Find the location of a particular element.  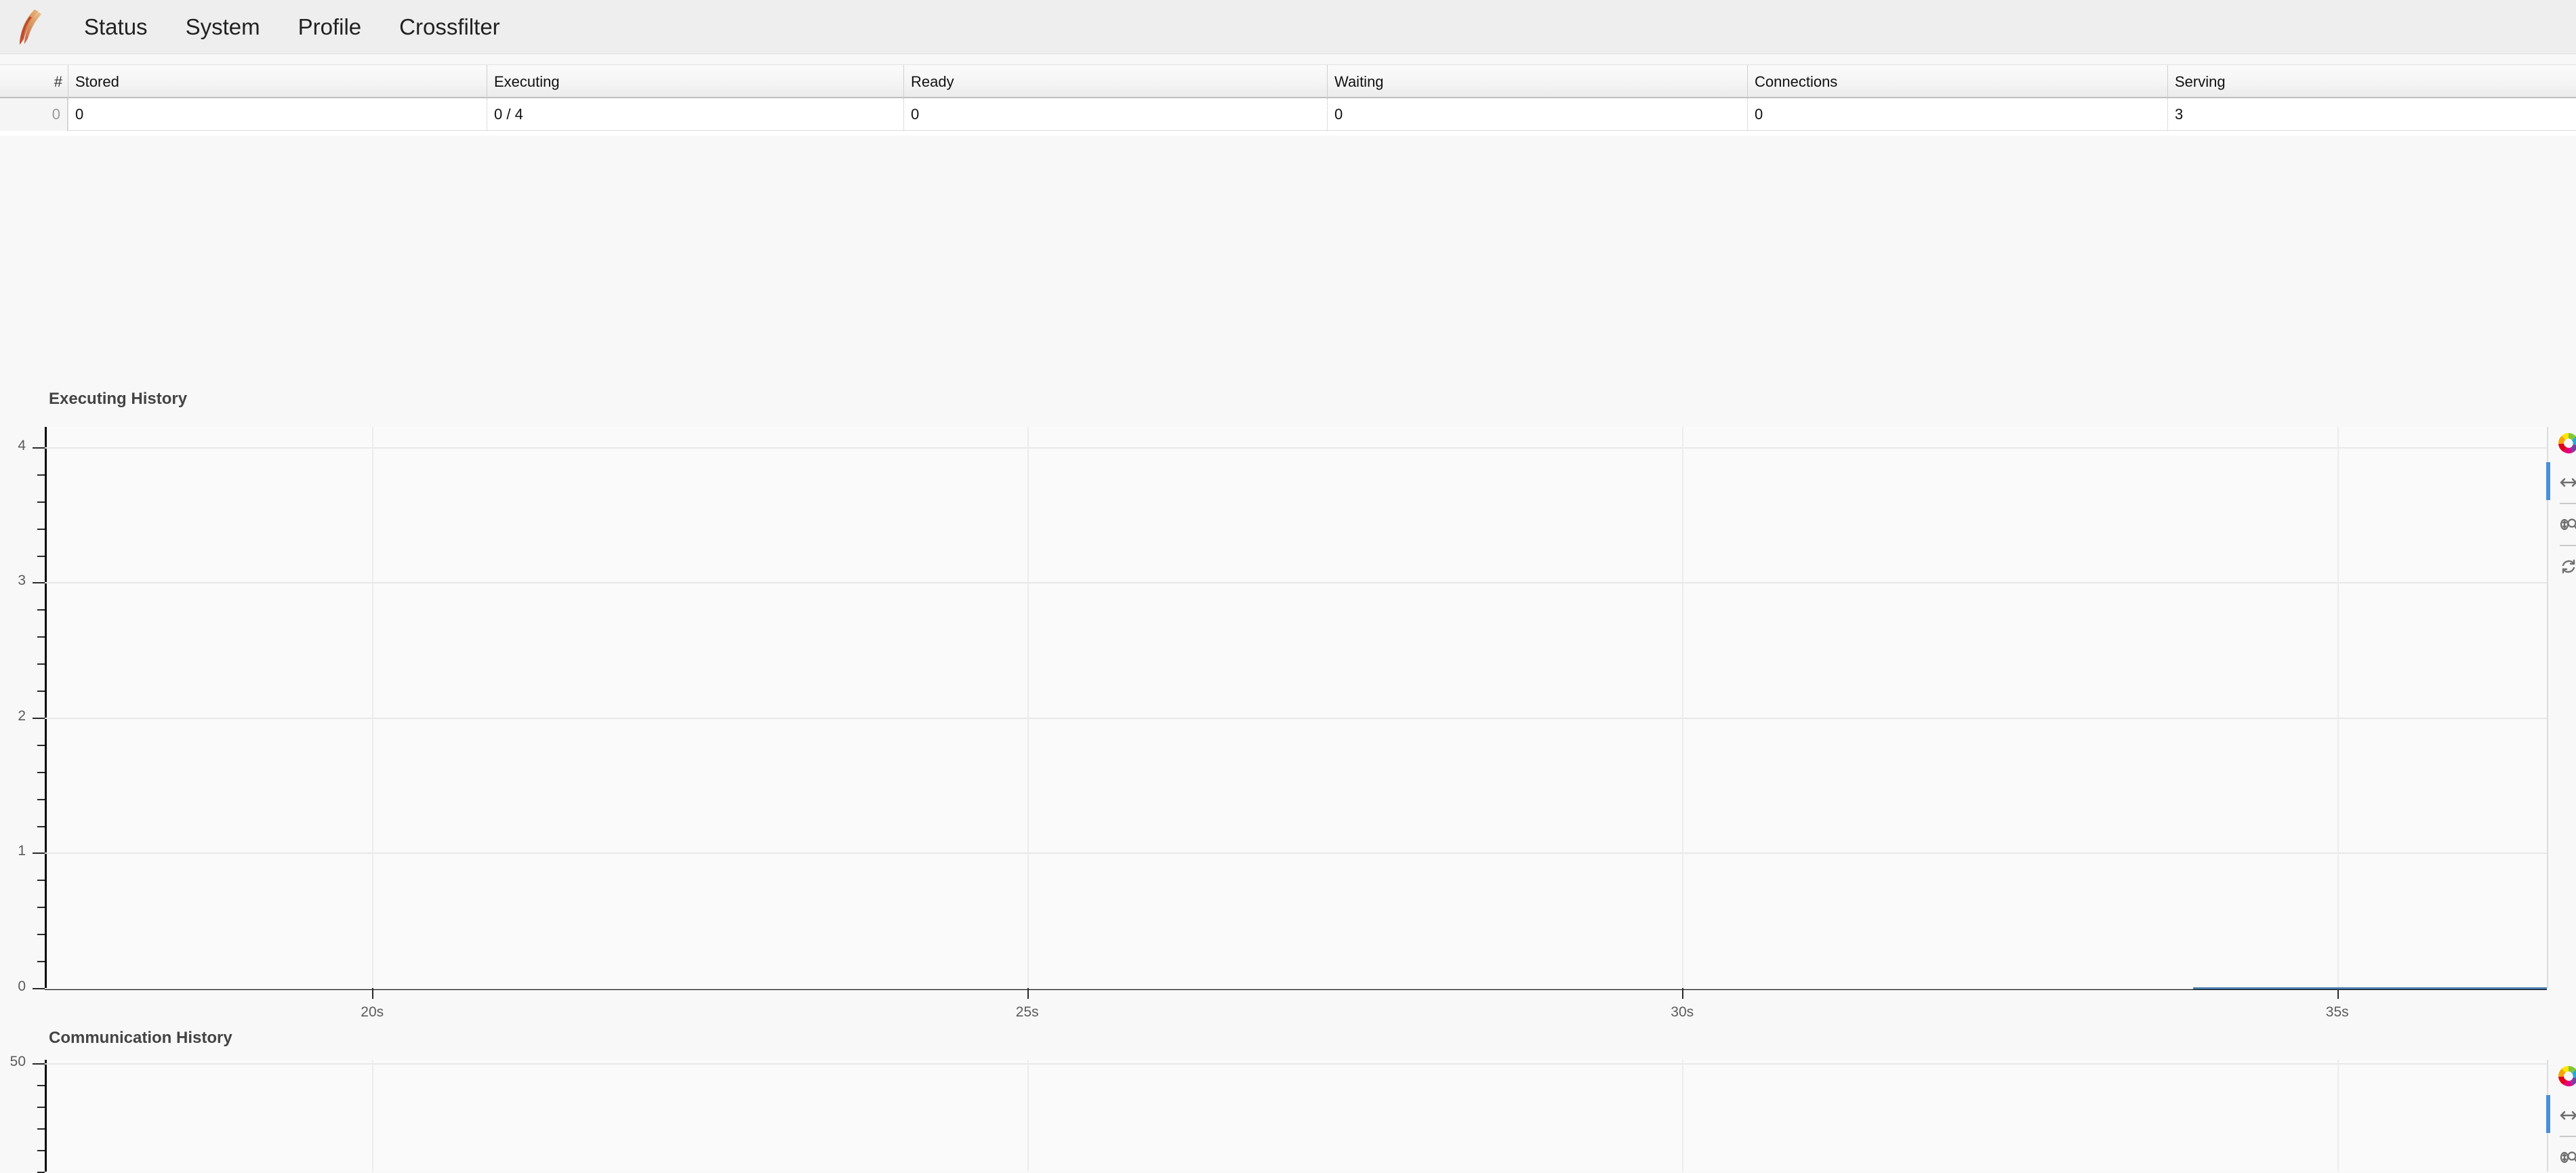

nav-link-profile: Profile is located at coordinates (330, 27).